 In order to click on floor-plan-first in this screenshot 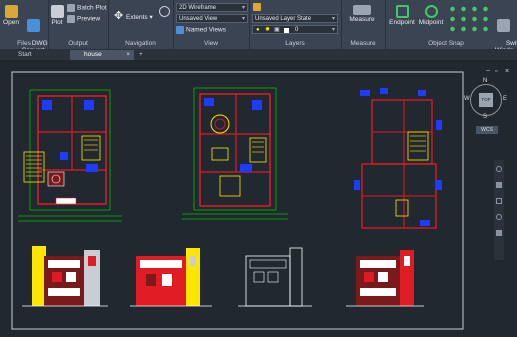, I will do `click(235, 153)`.